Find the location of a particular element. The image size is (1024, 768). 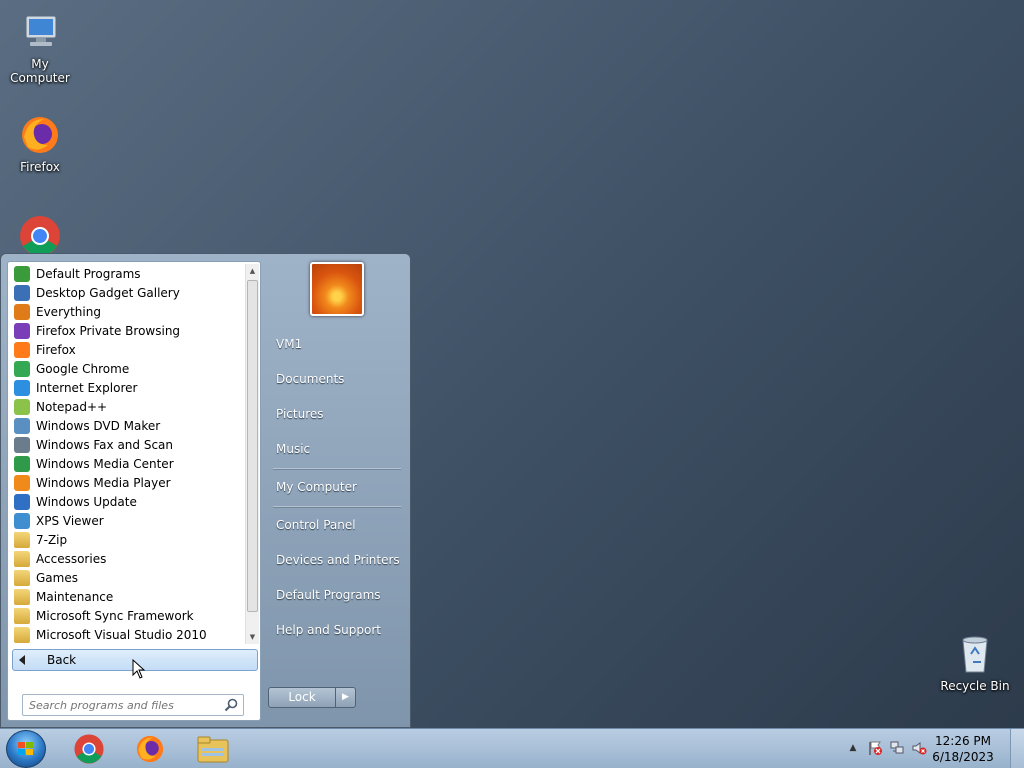

program-item-label: Microsoft Sync Framework is located at coordinates (115, 615).